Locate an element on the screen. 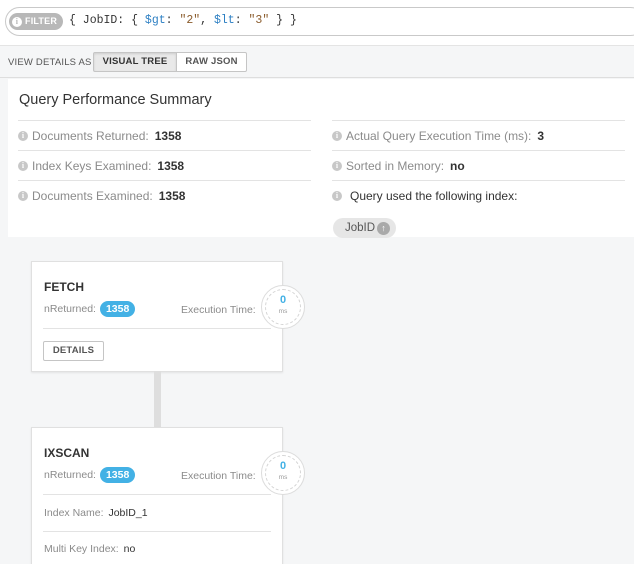 This screenshot has height=564, width=634. view-details-label: VIEW DETAILS AS is located at coordinates (50, 62).